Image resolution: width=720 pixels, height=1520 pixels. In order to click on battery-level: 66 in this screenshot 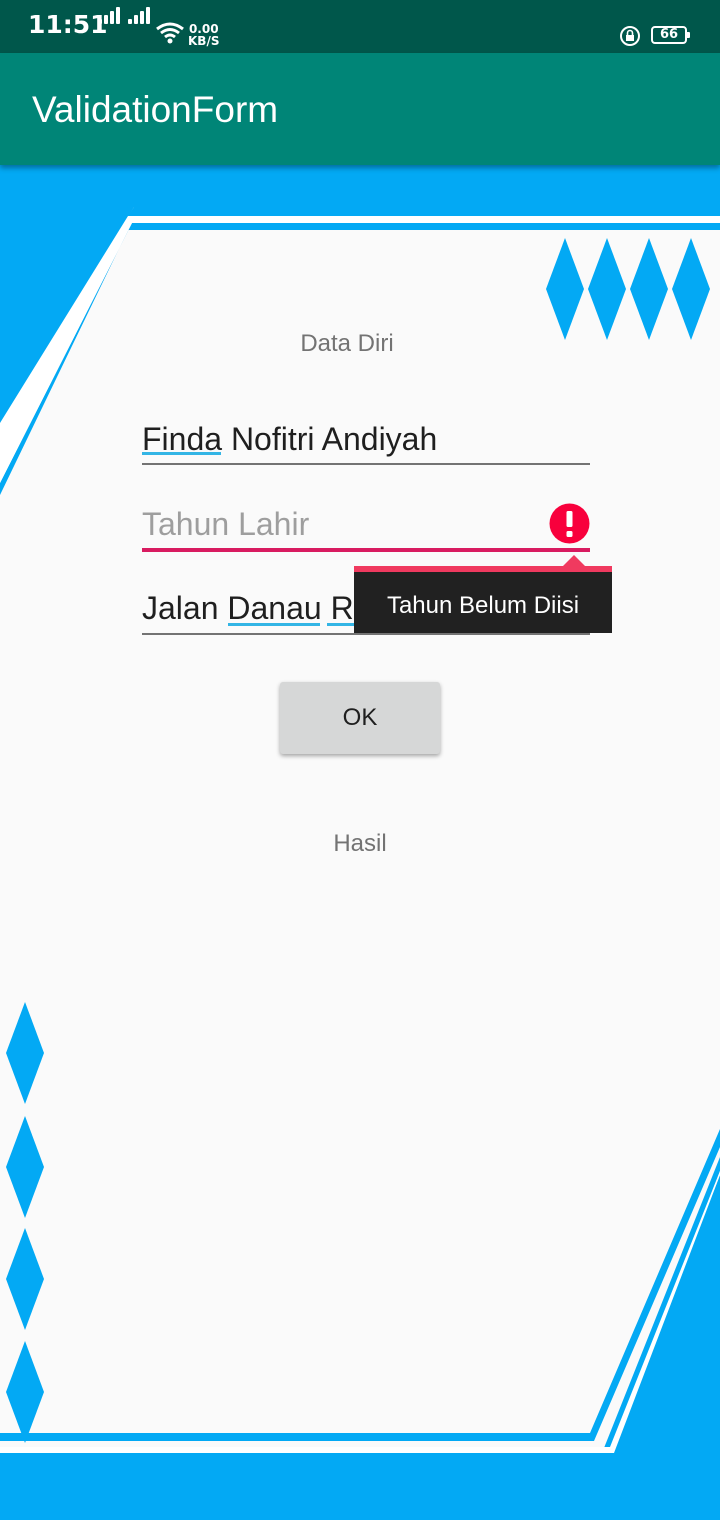, I will do `click(669, 34)`.